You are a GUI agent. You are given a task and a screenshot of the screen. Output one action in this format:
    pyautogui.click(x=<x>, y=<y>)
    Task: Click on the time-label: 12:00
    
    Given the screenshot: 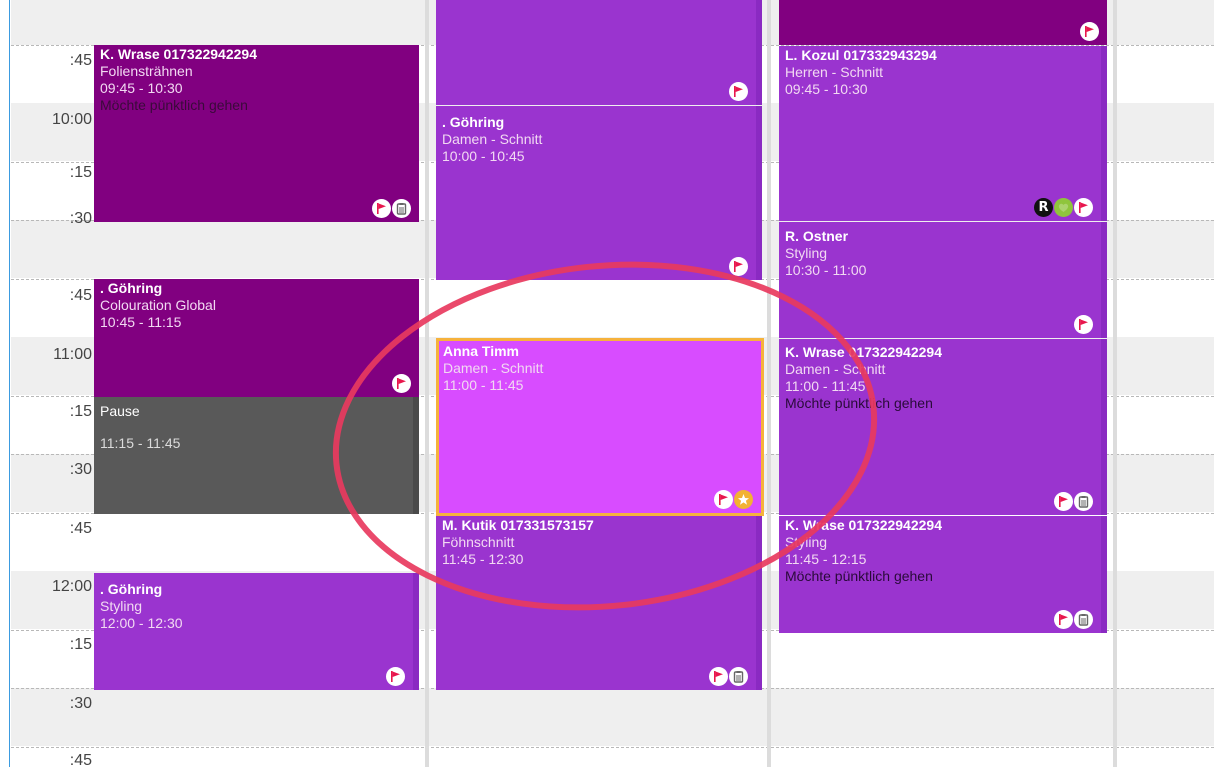 What is the action you would take?
    pyautogui.click(x=71, y=586)
    